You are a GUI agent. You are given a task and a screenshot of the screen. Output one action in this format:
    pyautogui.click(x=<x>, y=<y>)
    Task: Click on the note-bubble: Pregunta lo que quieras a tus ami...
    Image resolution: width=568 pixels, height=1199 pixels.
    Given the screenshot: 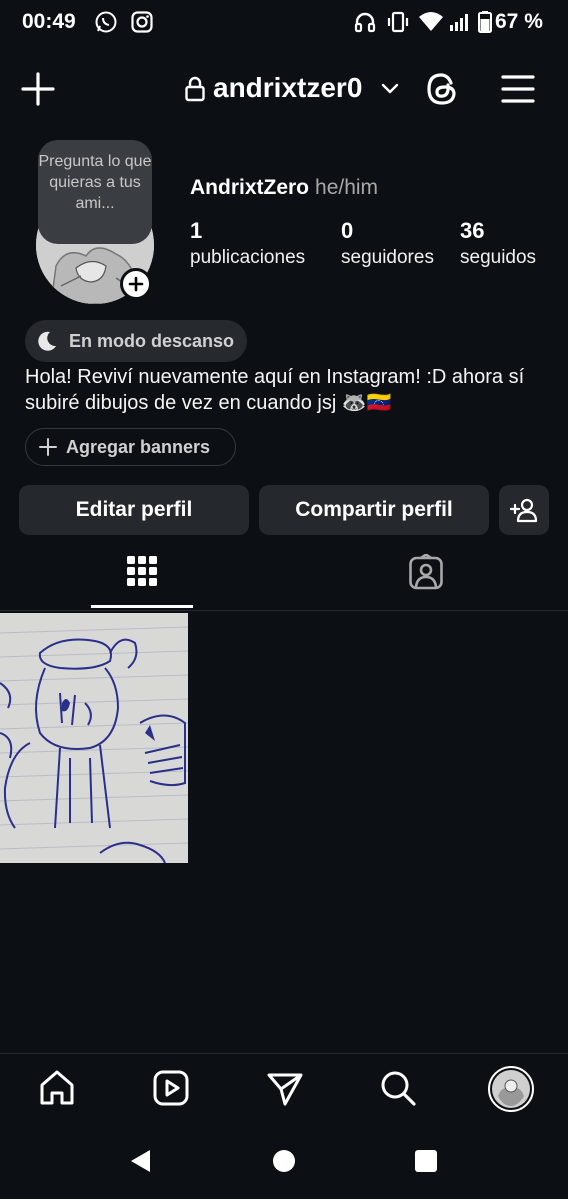 What is the action you would take?
    pyautogui.click(x=95, y=192)
    